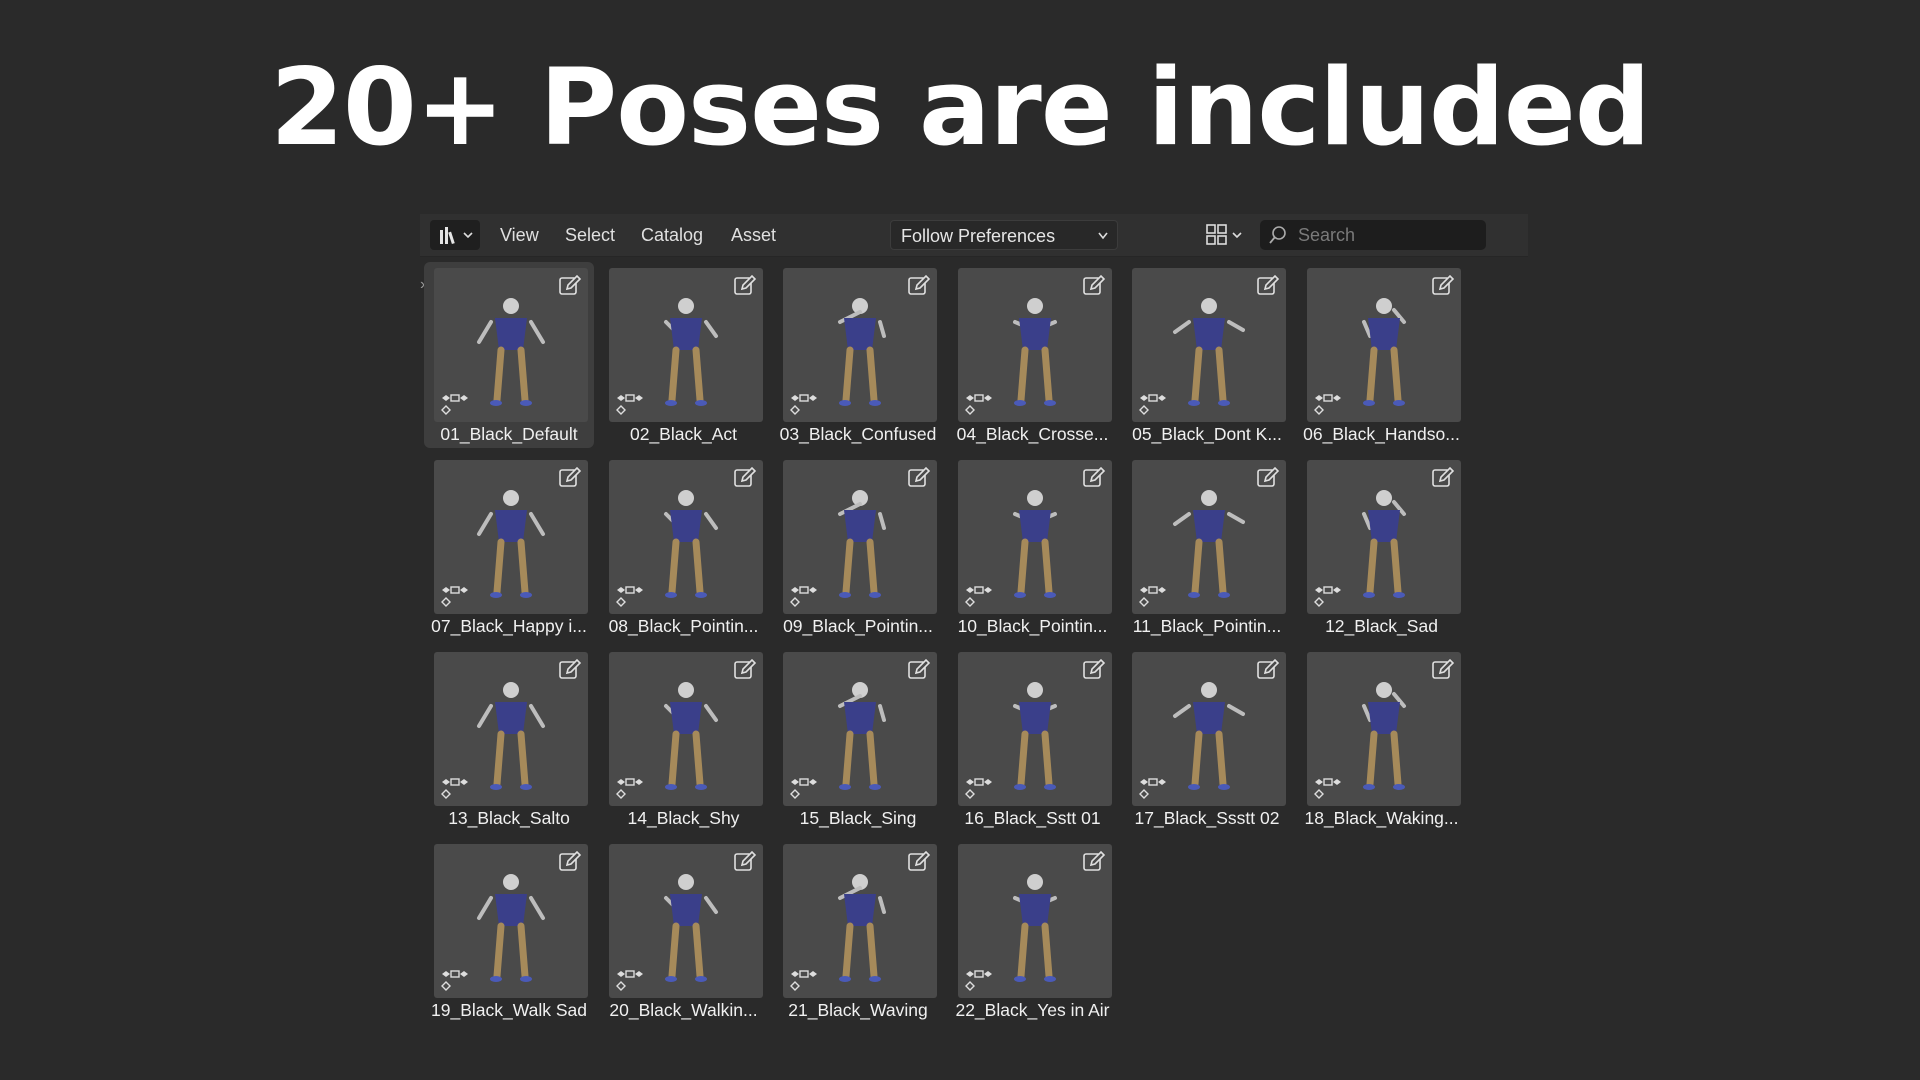 The height and width of the screenshot is (1080, 1920). Describe the element at coordinates (672, 235) in the screenshot. I see `menu-catalog: Catalog` at that location.